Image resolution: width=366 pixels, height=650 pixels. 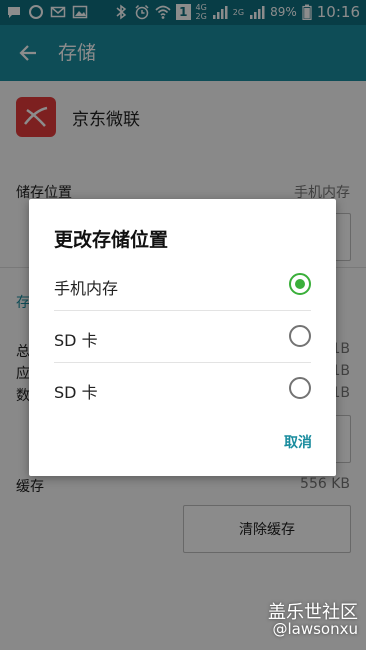 What do you see at coordinates (86, 288) in the screenshot?
I see `option-label: 手机内存` at bounding box center [86, 288].